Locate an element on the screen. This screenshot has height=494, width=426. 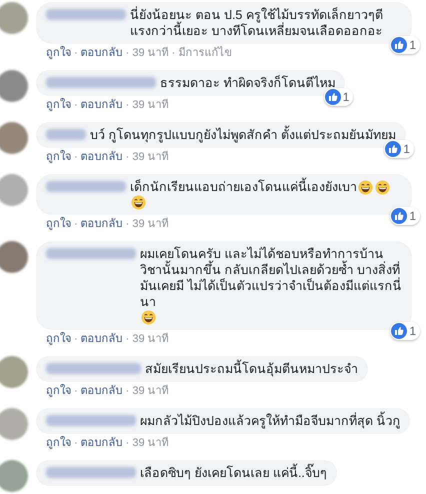
comment-text: เด็กนักเรียนแอบถ่ายเองโดนแค่นี้เองยังเบา is located at coordinates (243, 187).